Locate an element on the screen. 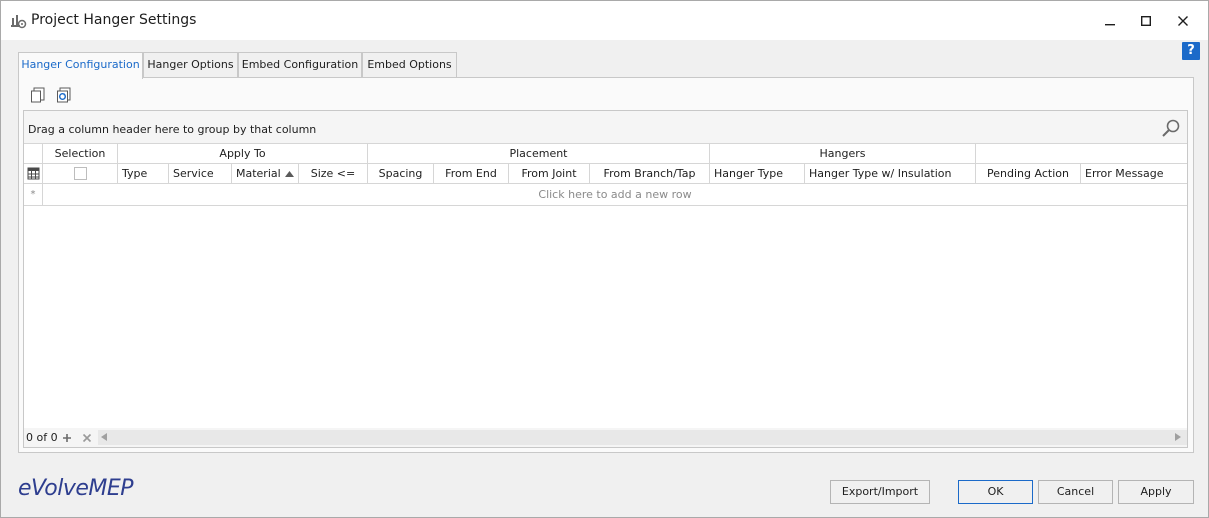  column-header-pending-action: Pending Action is located at coordinates (1028, 174).